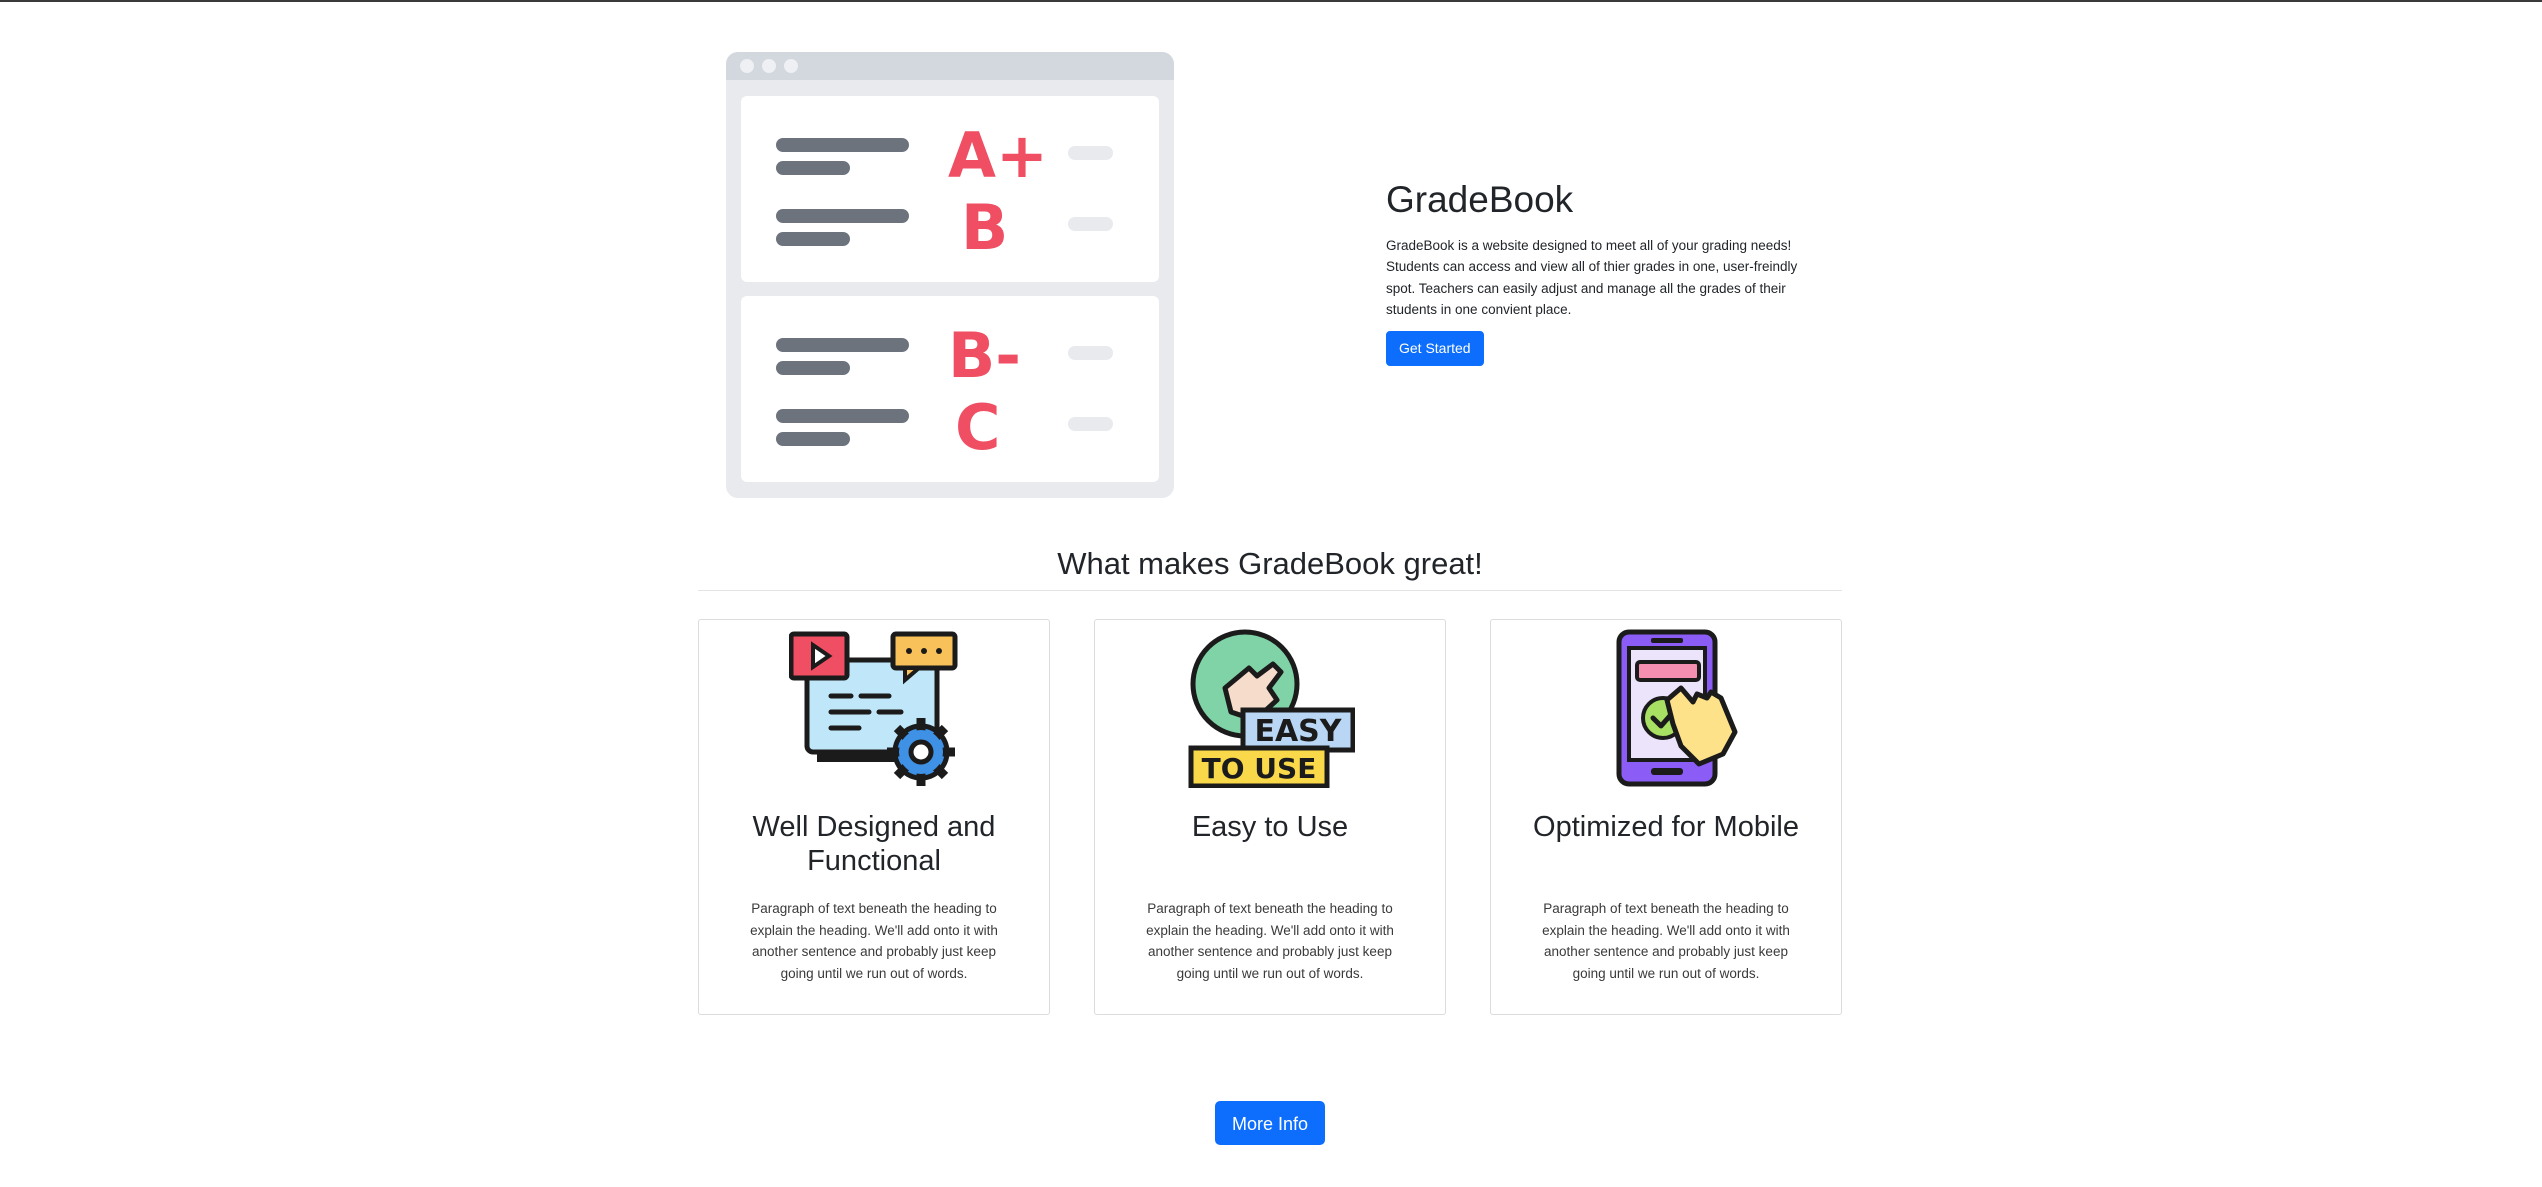  Describe the element at coordinates (1480, 199) in the screenshot. I see `hero-title: GradeBook` at that location.